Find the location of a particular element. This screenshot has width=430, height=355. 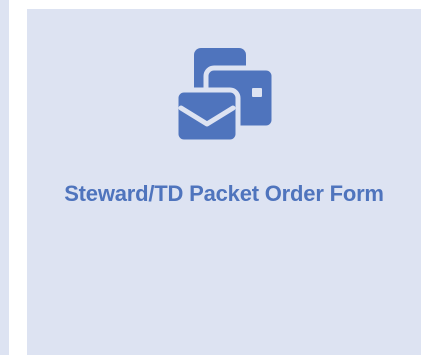

tile-label: Steward/TD Packet Order Form is located at coordinates (224, 193).